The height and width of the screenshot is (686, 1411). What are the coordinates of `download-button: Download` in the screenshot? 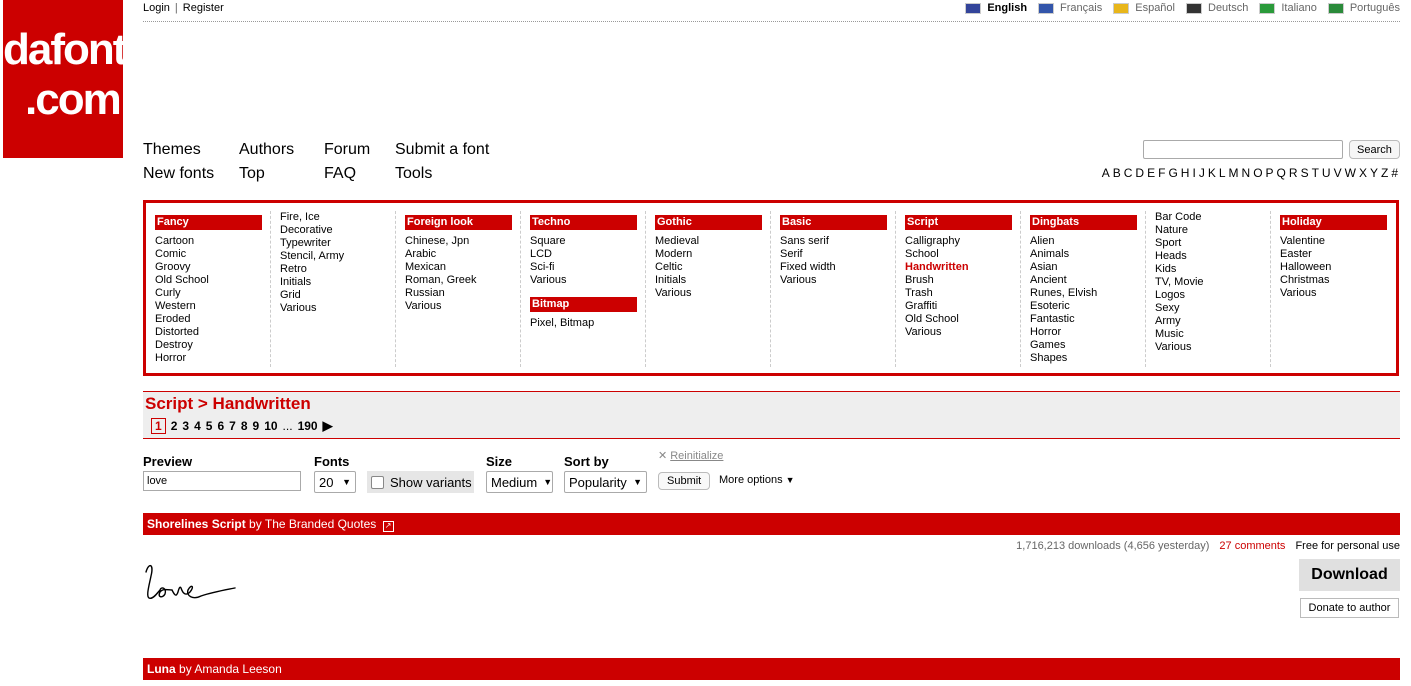 It's located at (1349, 575).